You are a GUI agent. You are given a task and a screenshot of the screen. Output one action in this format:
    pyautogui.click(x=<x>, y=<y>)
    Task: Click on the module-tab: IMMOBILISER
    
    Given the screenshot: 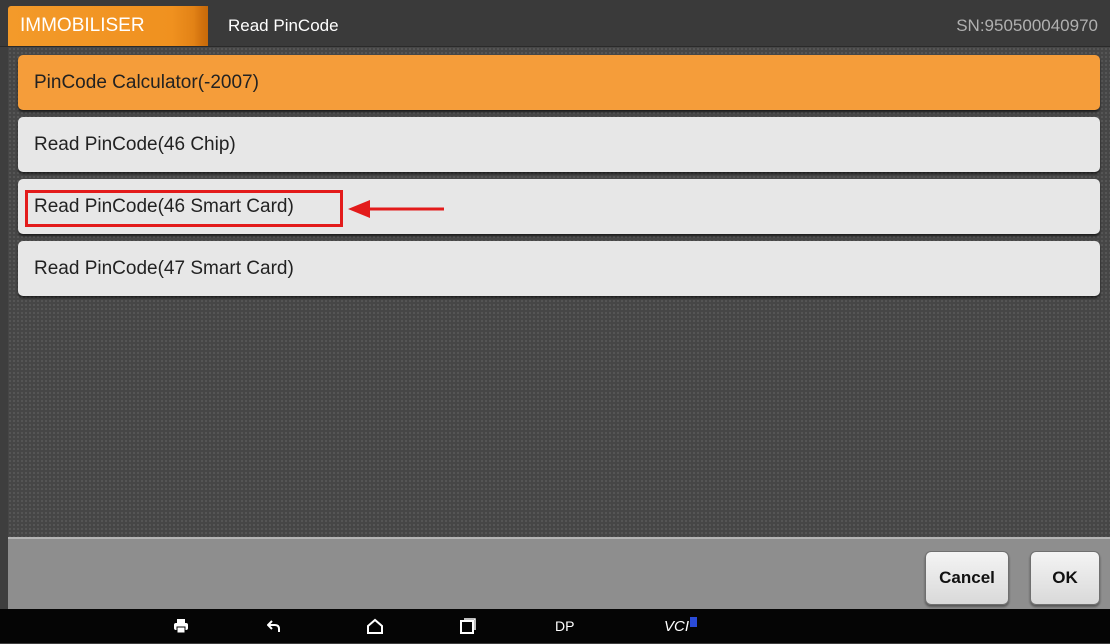 What is the action you would take?
    pyautogui.click(x=108, y=26)
    